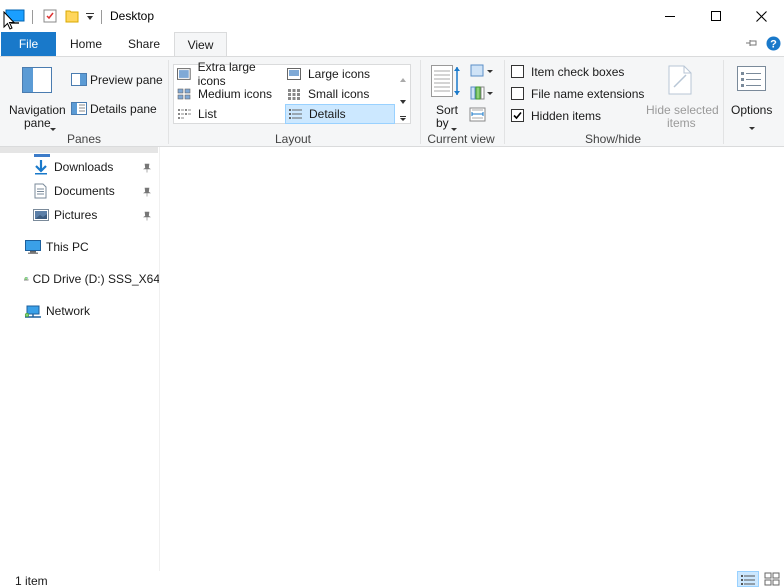 The width and height of the screenshot is (784, 587). I want to click on details-pane-button: Details pane, so click(116, 109).